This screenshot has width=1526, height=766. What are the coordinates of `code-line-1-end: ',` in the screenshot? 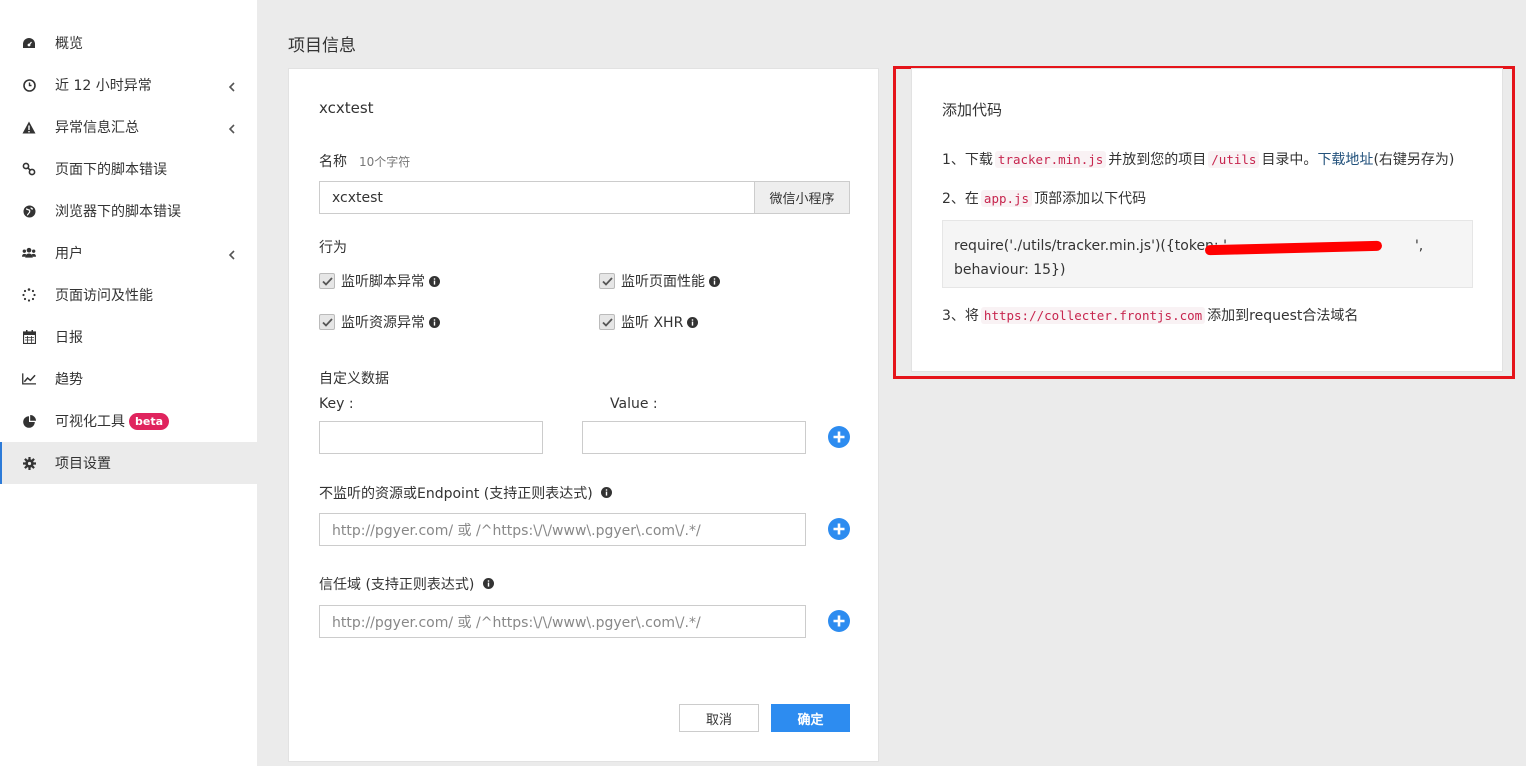 It's located at (1419, 246).